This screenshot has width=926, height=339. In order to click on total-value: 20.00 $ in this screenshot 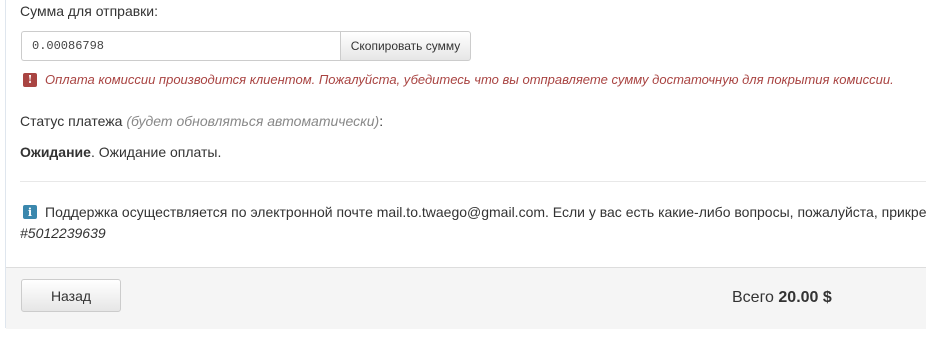, I will do `click(805, 297)`.